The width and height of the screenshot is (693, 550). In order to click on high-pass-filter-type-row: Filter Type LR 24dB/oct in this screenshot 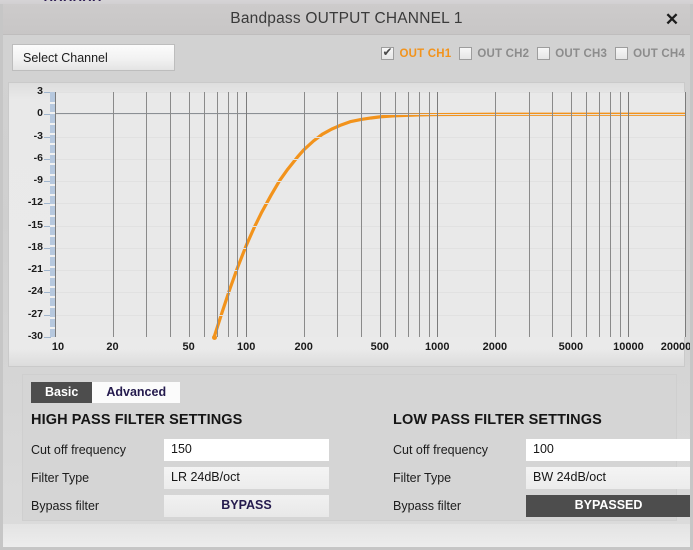, I will do `click(181, 478)`.